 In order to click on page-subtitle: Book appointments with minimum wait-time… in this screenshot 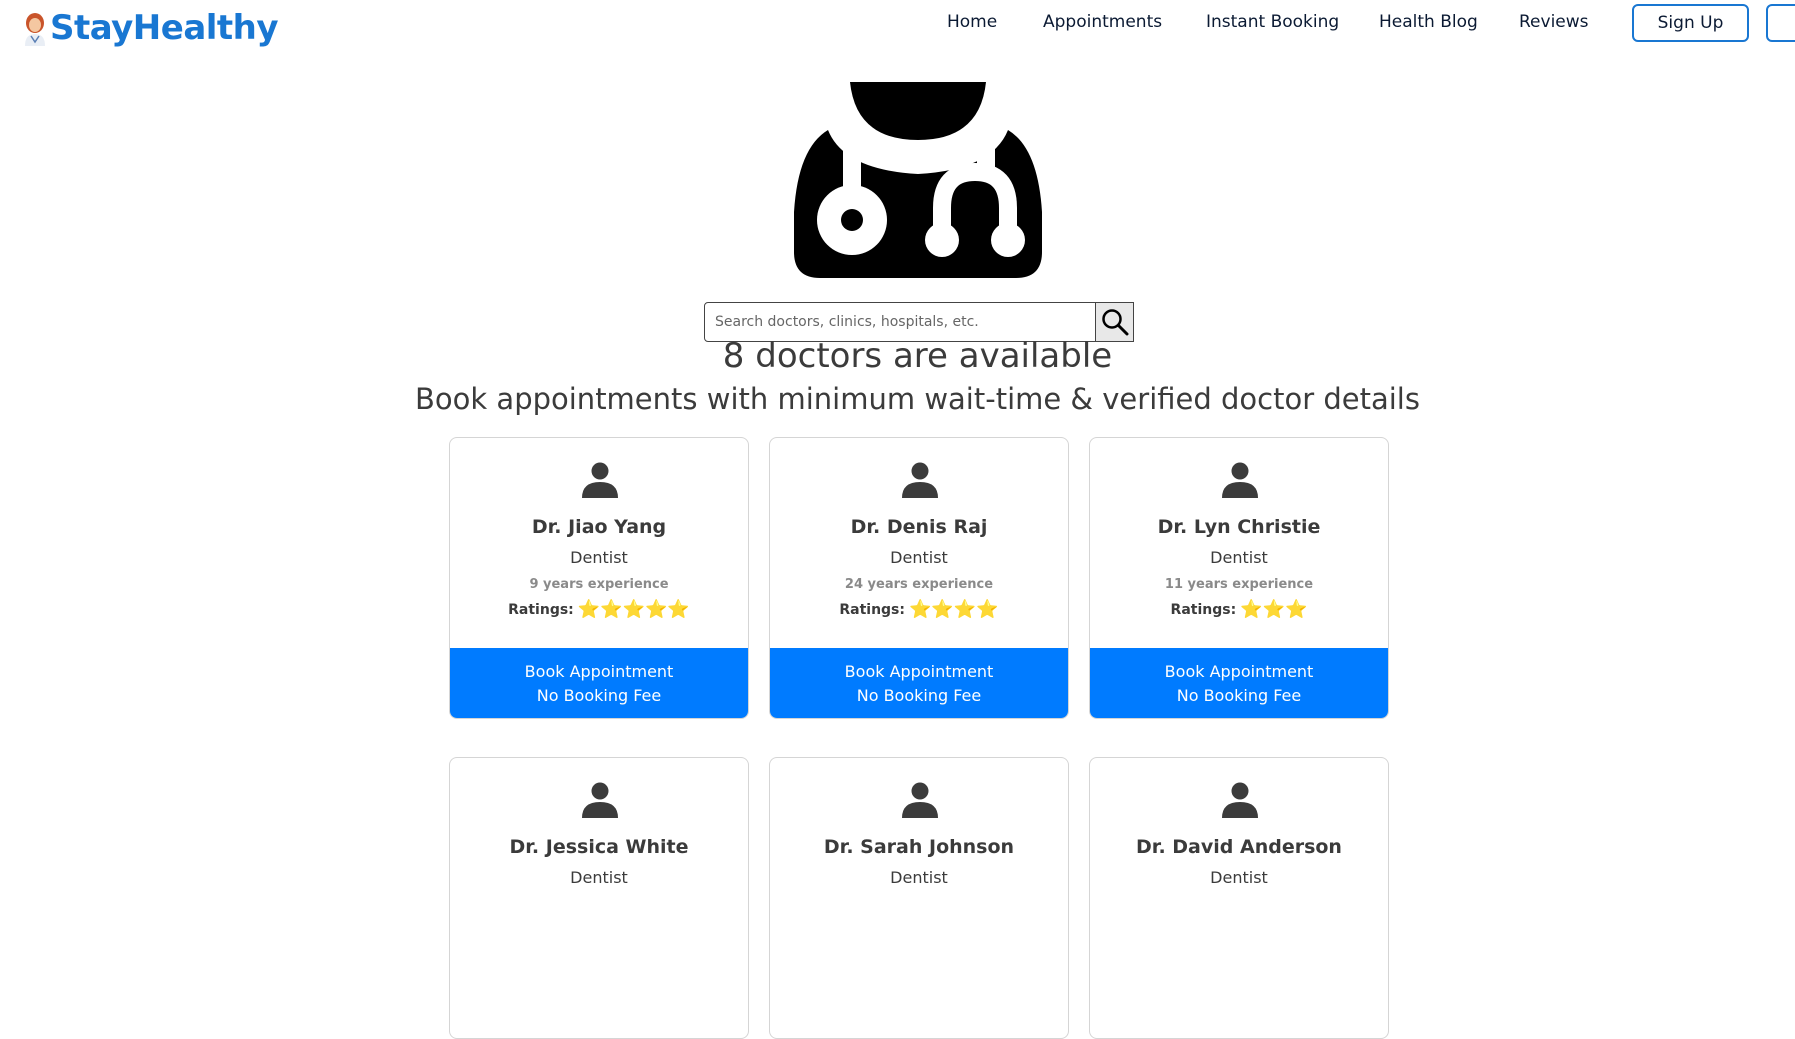, I will do `click(917, 399)`.